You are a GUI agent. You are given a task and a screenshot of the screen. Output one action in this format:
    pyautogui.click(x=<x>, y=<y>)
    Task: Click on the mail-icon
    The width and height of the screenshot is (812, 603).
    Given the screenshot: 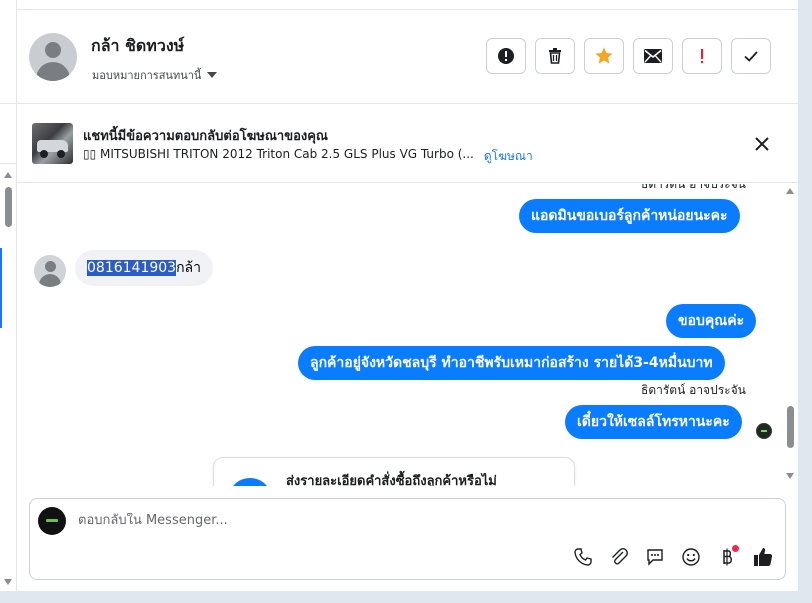 What is the action you would take?
    pyautogui.click(x=653, y=56)
    